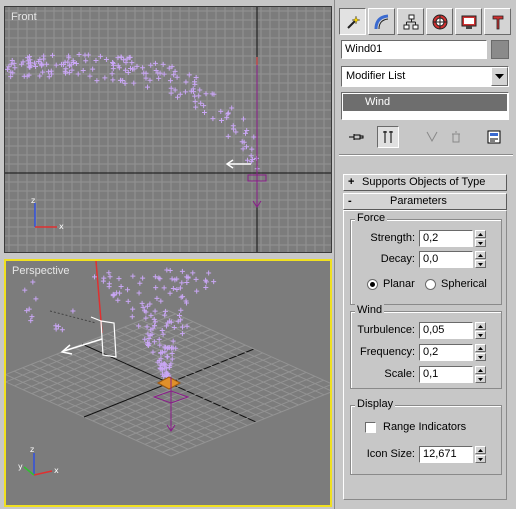  Describe the element at coordinates (370, 427) in the screenshot. I see `range-indicators-checkbox` at that location.